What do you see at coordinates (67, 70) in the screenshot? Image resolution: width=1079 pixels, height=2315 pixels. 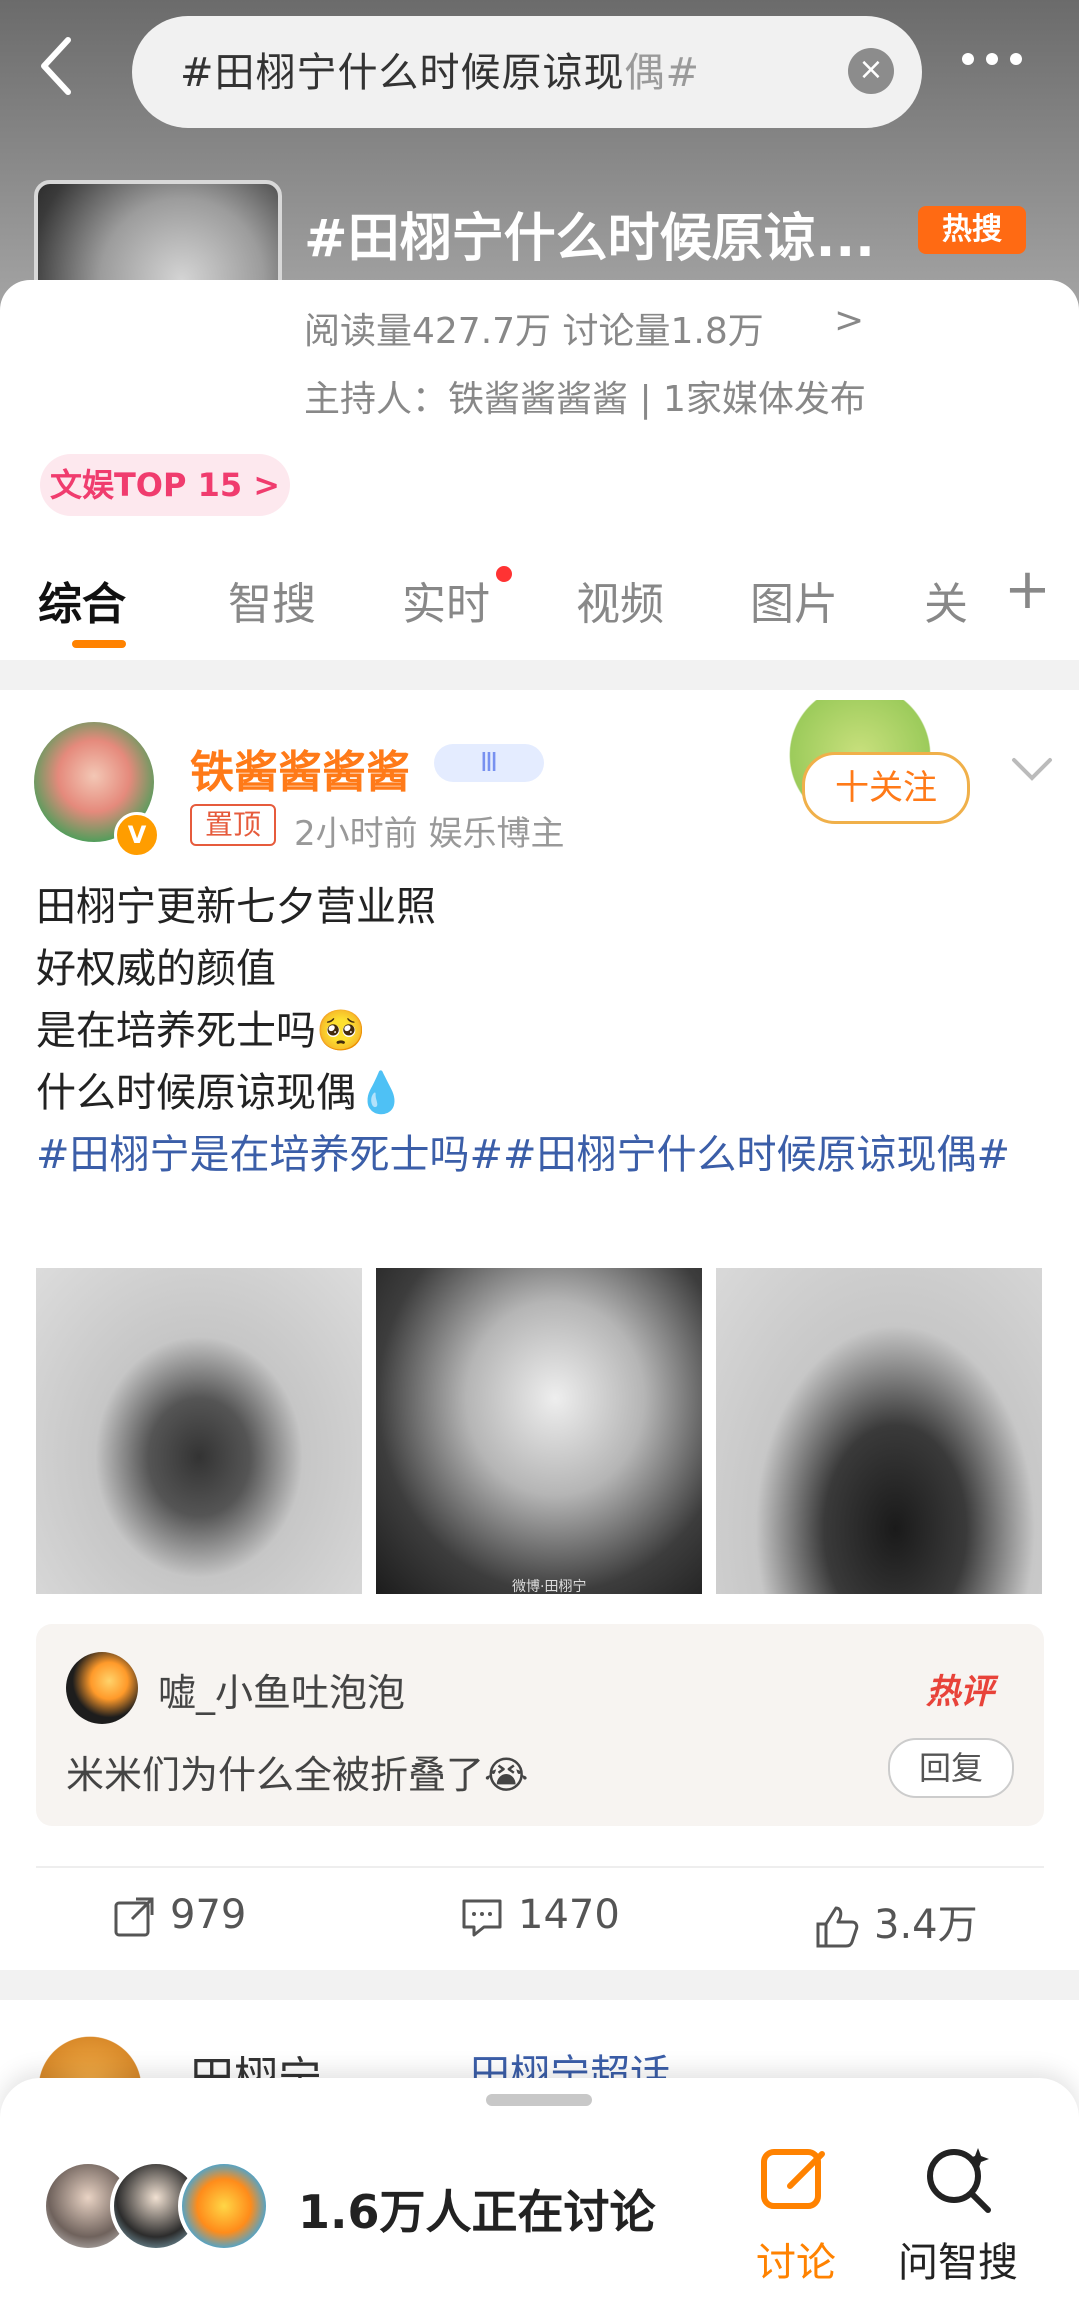 I see `back-arrow-icon` at bounding box center [67, 70].